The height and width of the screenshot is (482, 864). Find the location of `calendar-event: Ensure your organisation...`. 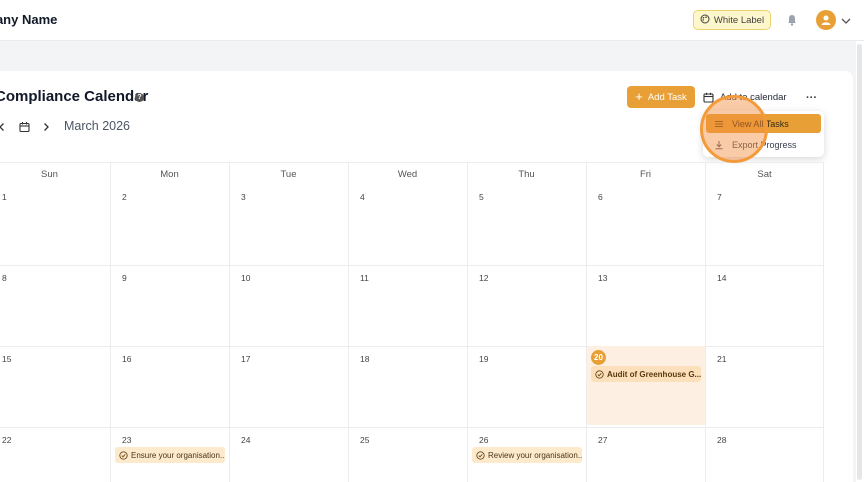

calendar-event: Ensure your organisation... is located at coordinates (170, 455).